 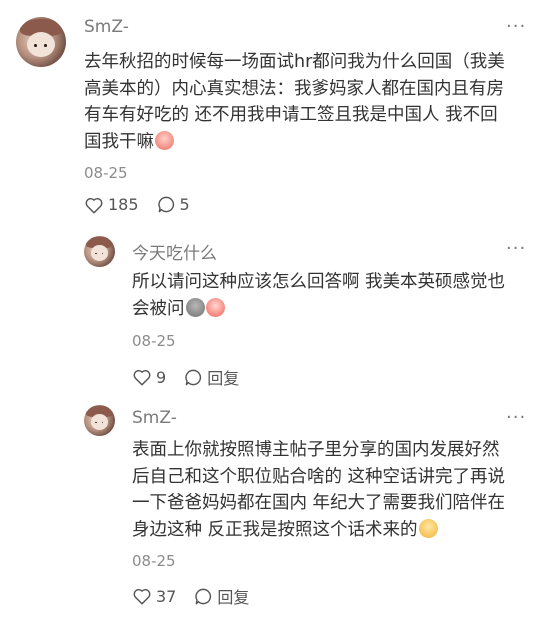 I want to click on comment-text-line: 高美本的）内心真实想法：我爹妈家人都在国内且有房, so click(x=294, y=88).